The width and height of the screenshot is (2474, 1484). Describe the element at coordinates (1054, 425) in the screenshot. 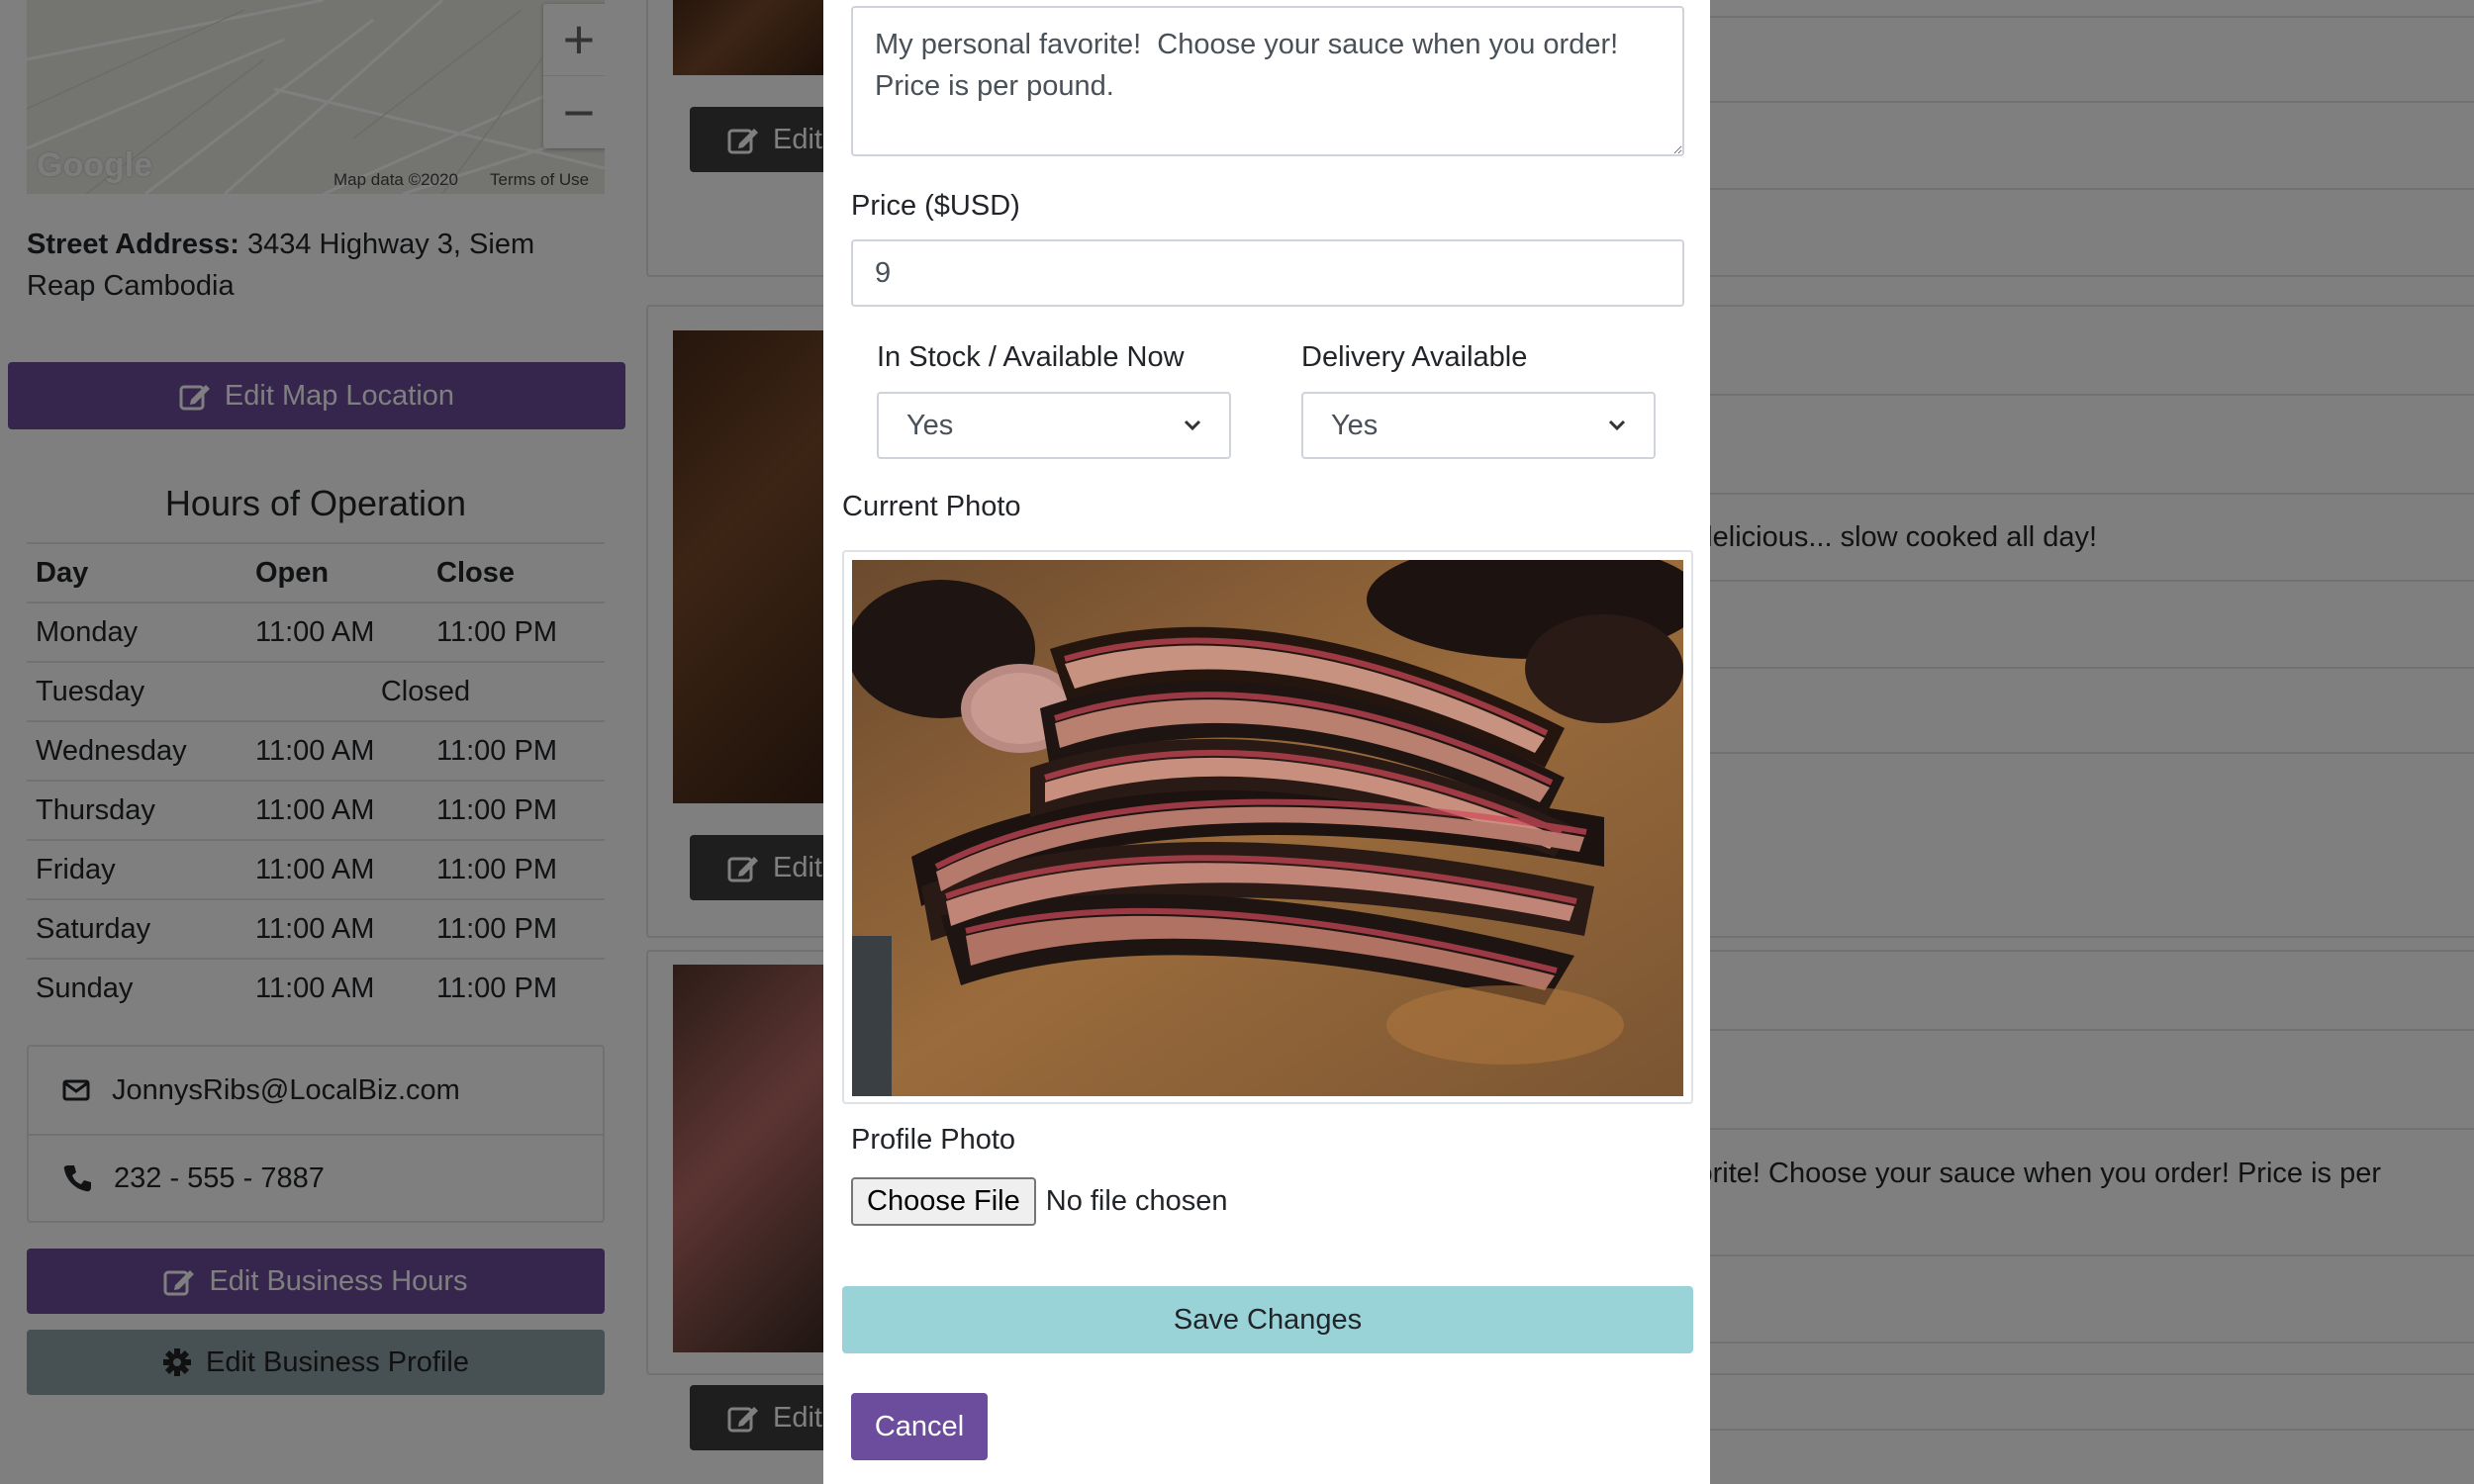

I see `in-stock-select: Yes` at that location.